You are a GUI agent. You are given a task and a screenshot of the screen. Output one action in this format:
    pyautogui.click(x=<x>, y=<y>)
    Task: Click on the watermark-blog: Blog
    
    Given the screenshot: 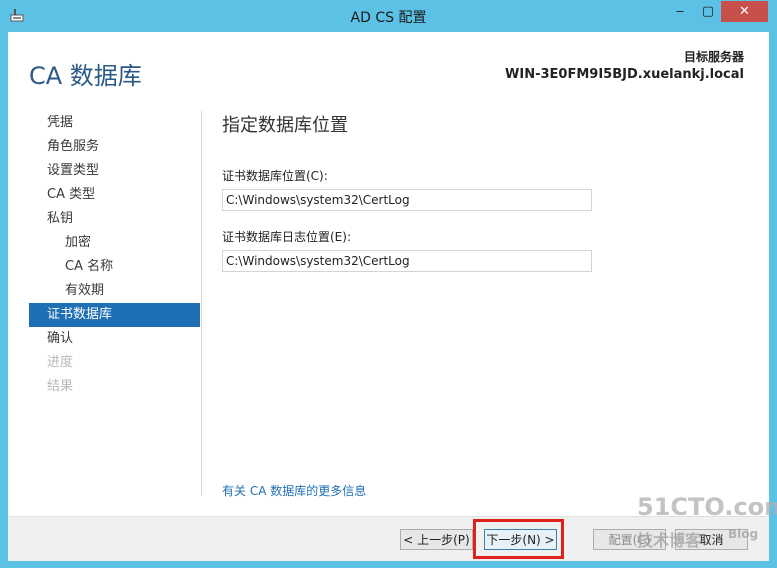 What is the action you would take?
    pyautogui.click(x=743, y=534)
    